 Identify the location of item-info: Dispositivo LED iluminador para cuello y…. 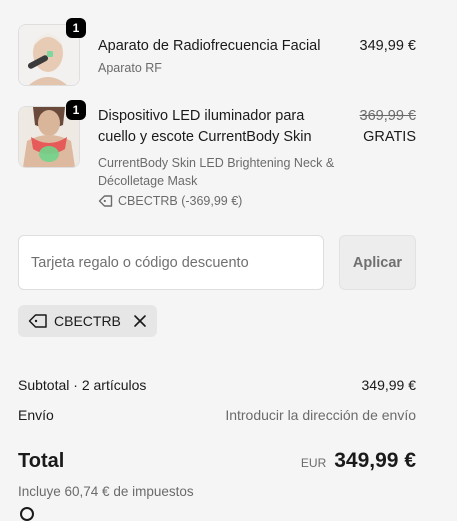
(222, 157).